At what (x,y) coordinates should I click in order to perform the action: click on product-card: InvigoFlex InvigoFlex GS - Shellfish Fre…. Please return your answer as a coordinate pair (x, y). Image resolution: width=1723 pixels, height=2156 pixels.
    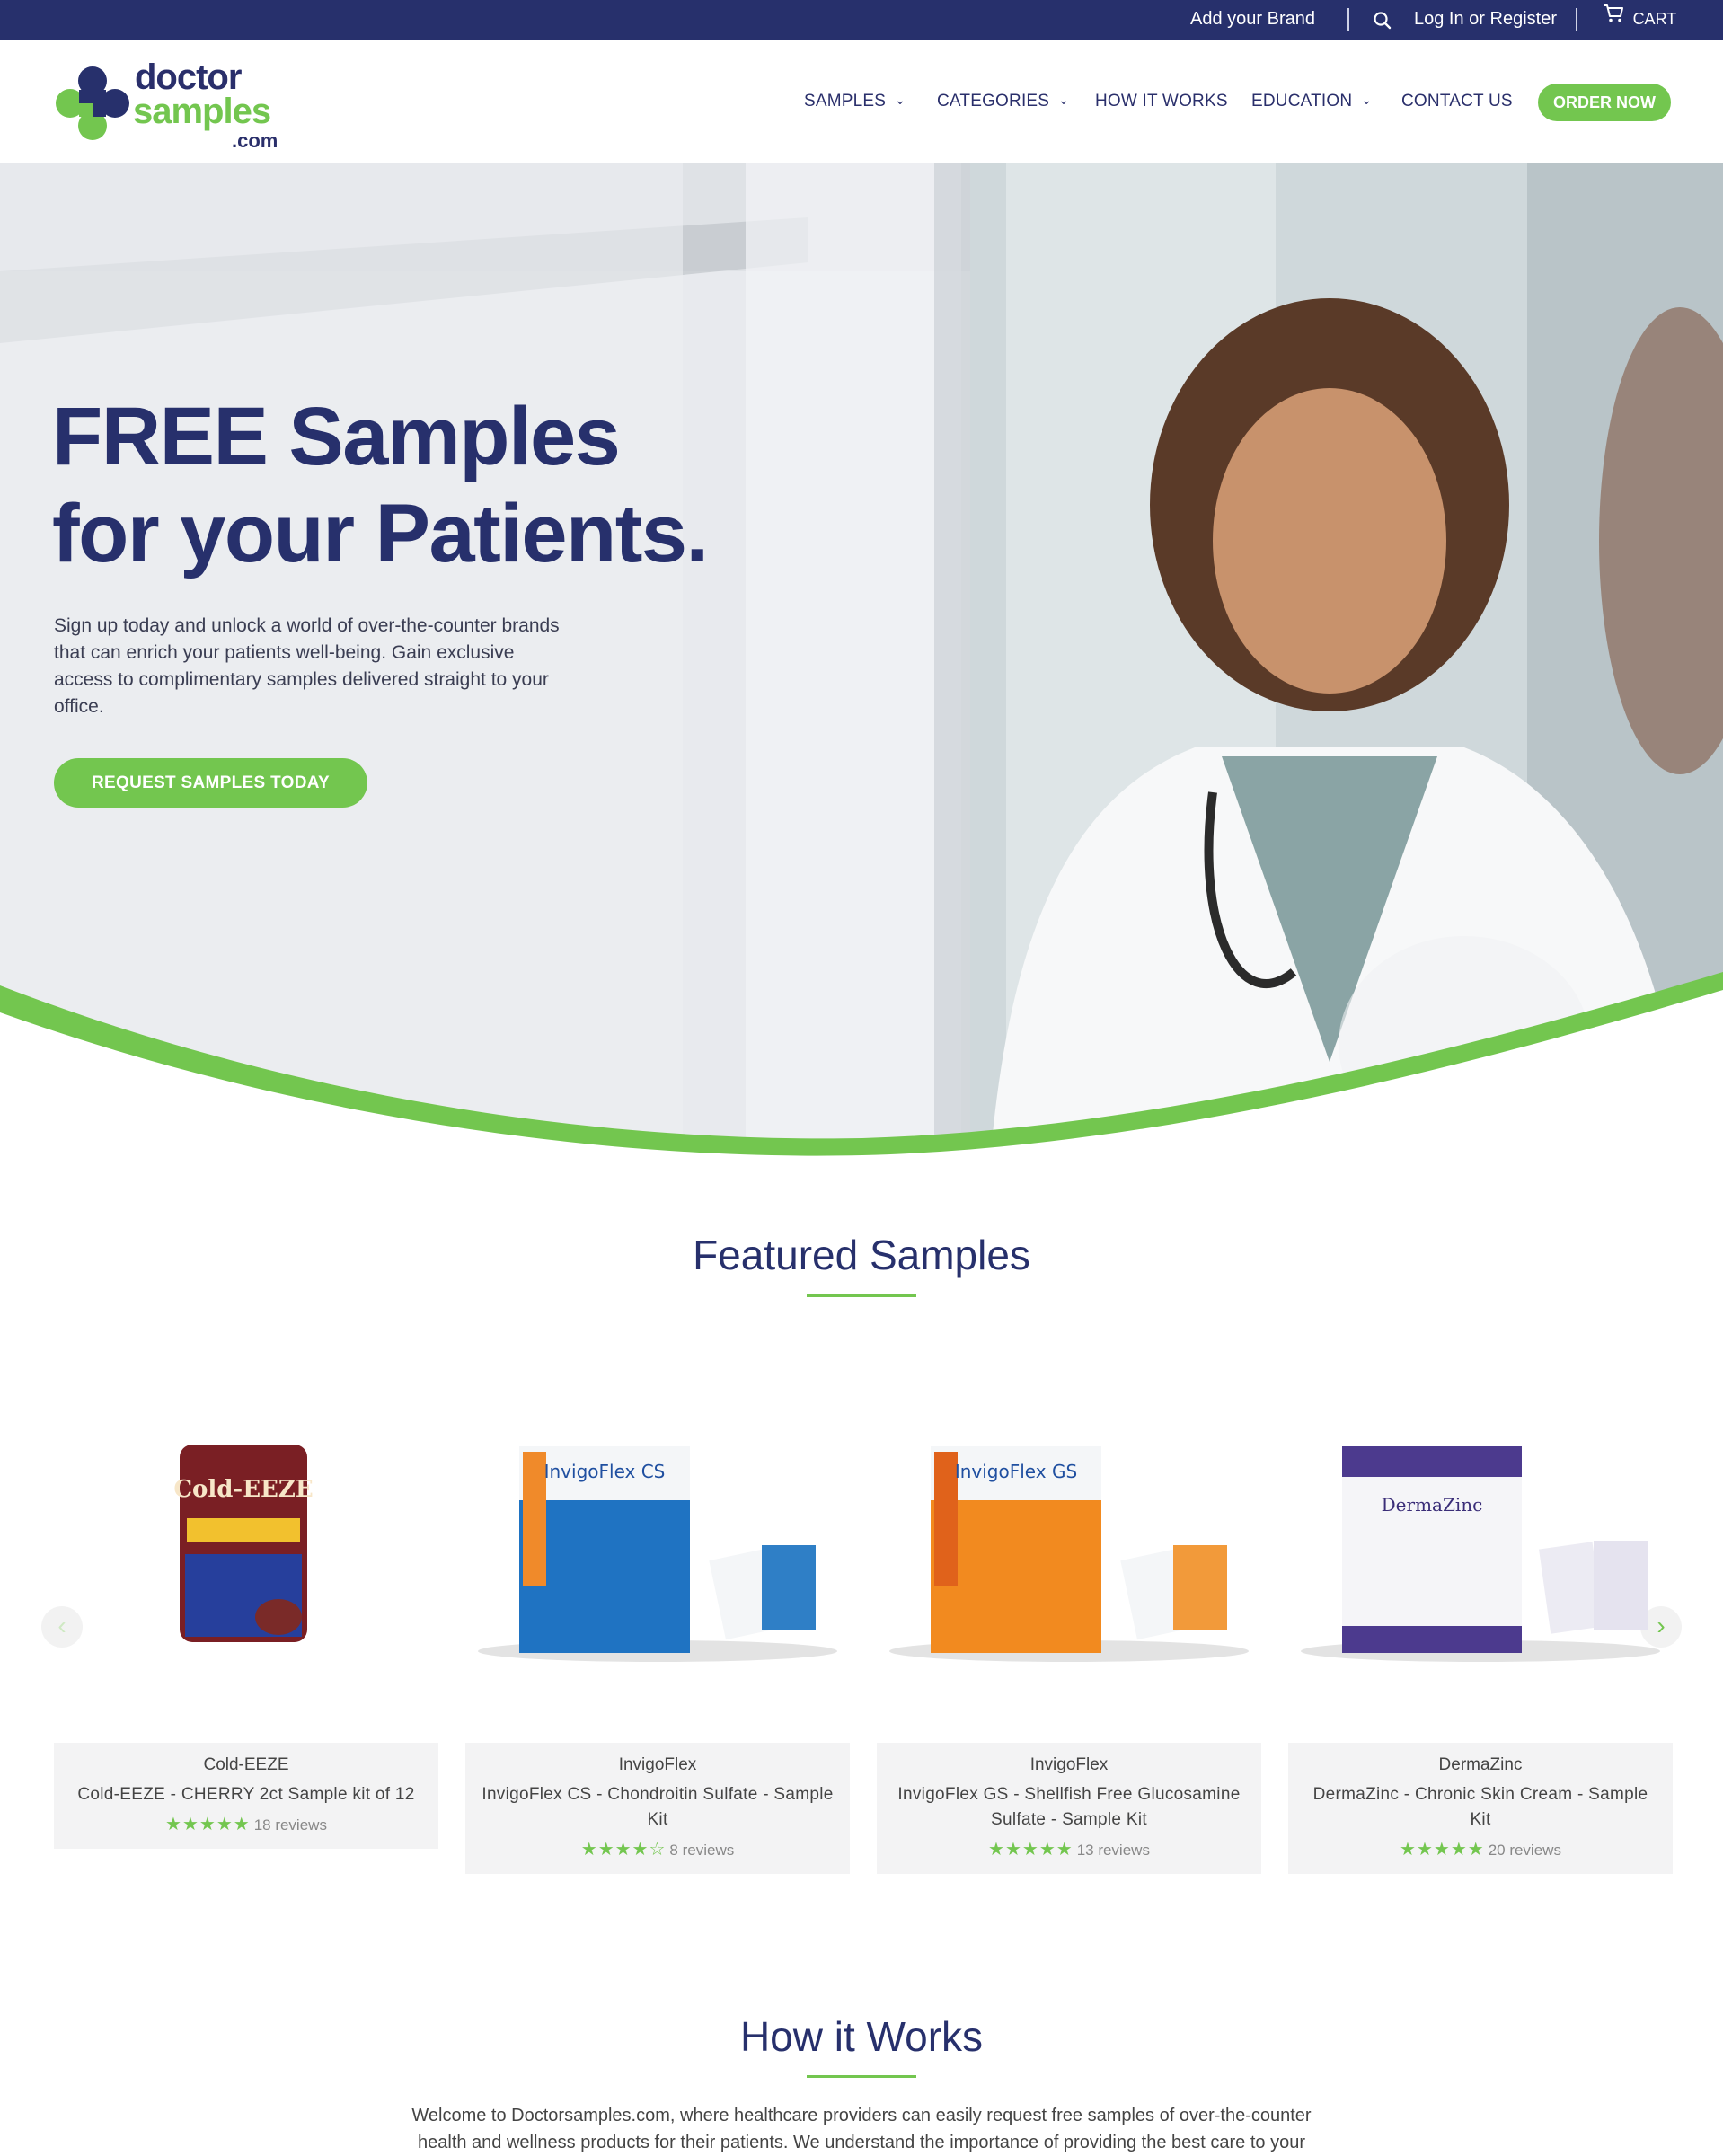
    Looking at the image, I should click on (1069, 1808).